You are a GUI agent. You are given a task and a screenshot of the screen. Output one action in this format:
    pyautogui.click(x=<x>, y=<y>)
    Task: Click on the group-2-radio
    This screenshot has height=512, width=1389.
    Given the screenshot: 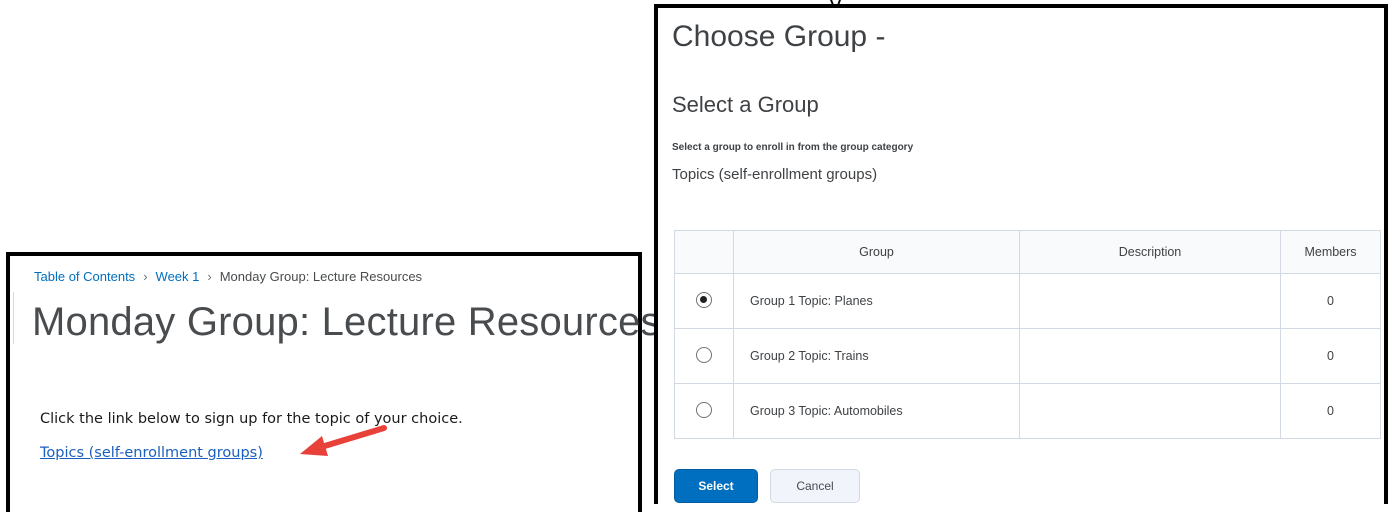 What is the action you would take?
    pyautogui.click(x=704, y=354)
    